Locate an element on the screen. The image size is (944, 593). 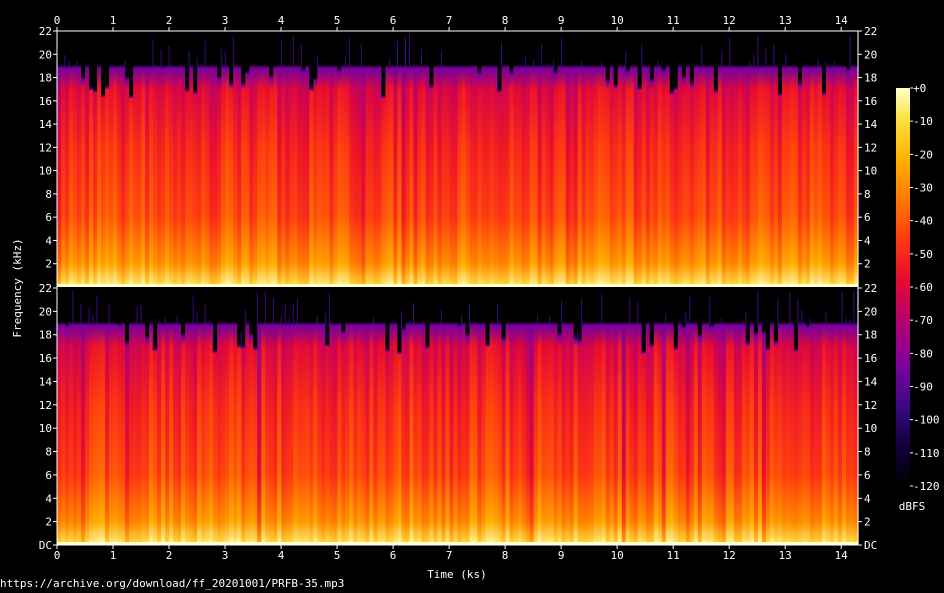
x-tick-label: 12 is located at coordinates (729, 555).